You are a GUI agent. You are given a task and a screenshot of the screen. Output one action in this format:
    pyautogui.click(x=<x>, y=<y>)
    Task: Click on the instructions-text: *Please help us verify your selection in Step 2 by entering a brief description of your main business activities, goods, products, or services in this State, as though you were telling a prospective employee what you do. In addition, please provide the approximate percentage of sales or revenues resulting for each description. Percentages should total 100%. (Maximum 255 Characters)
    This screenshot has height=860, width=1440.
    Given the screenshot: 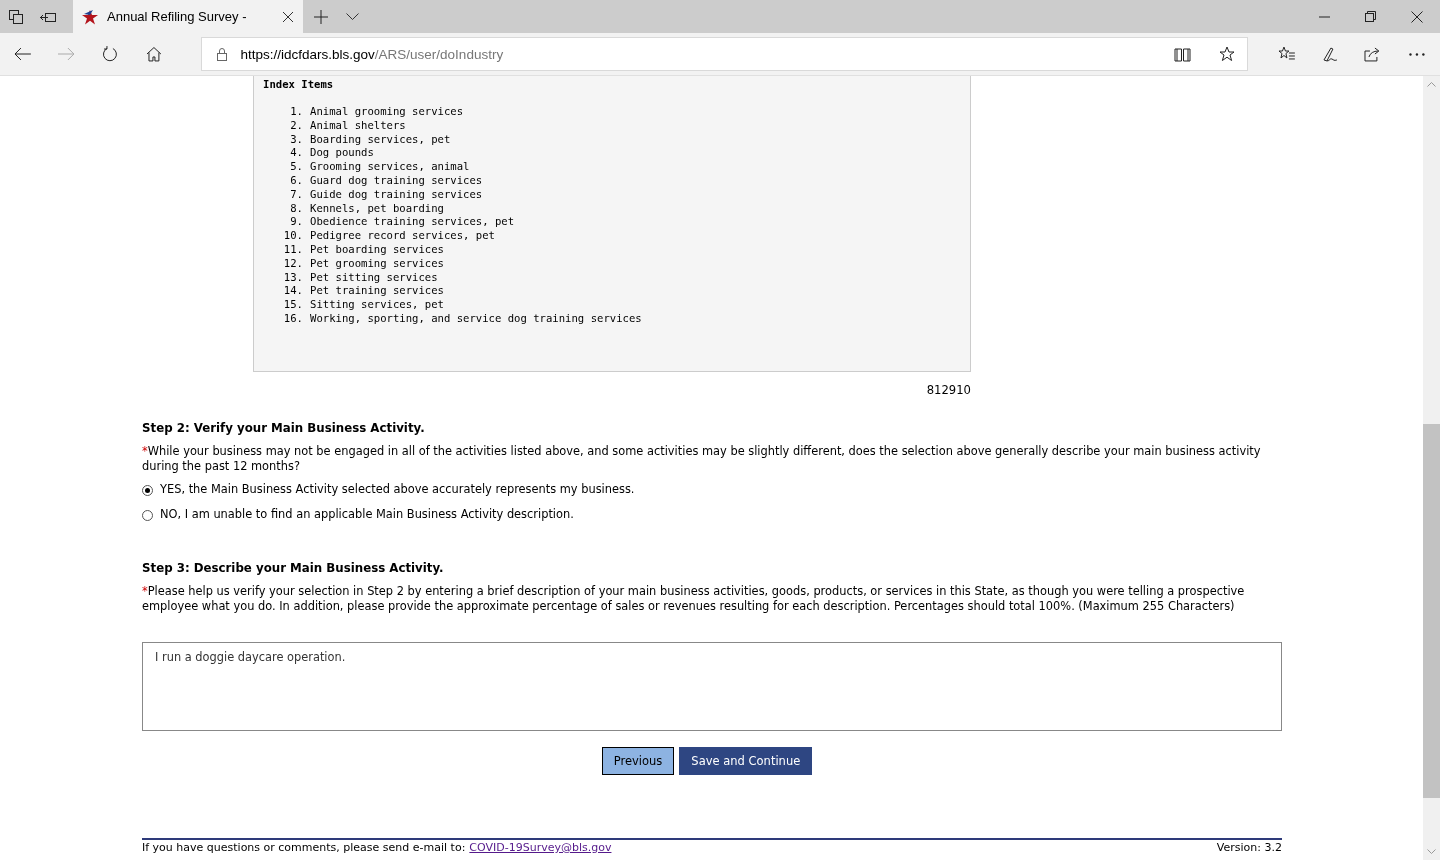 What is the action you would take?
    pyautogui.click(x=694, y=599)
    